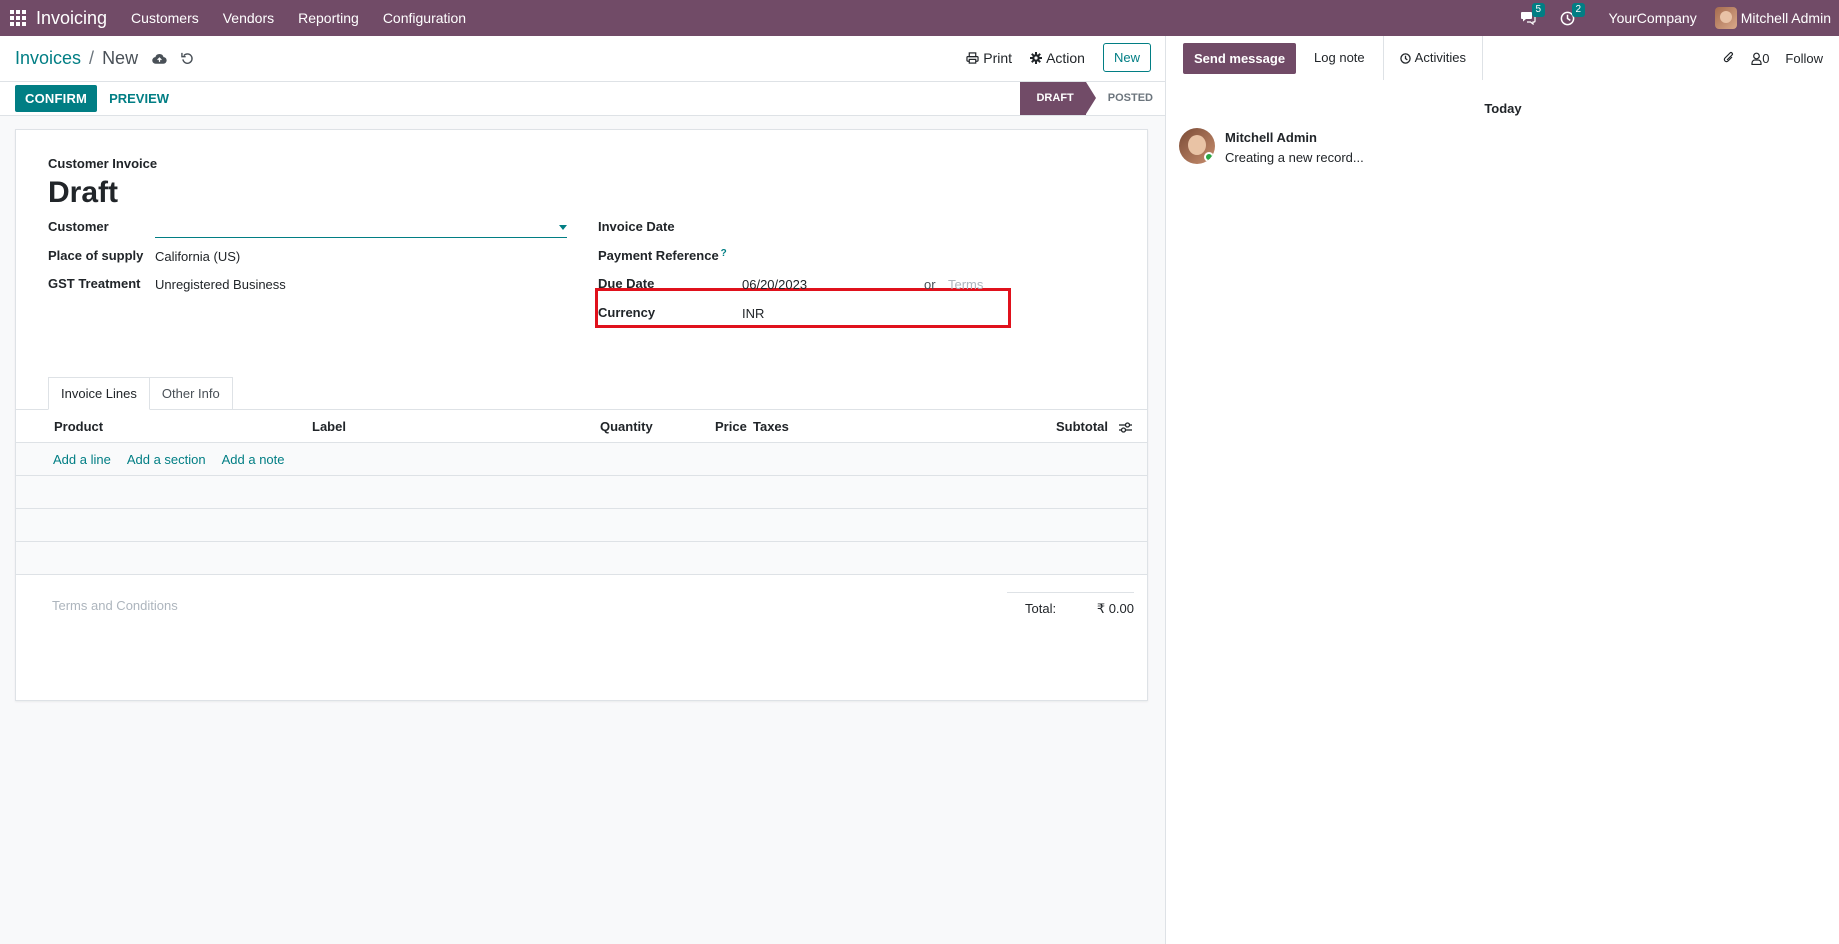 This screenshot has width=1839, height=944. What do you see at coordinates (1785, 18) in the screenshot?
I see `user-name: Mitchell Admin` at bounding box center [1785, 18].